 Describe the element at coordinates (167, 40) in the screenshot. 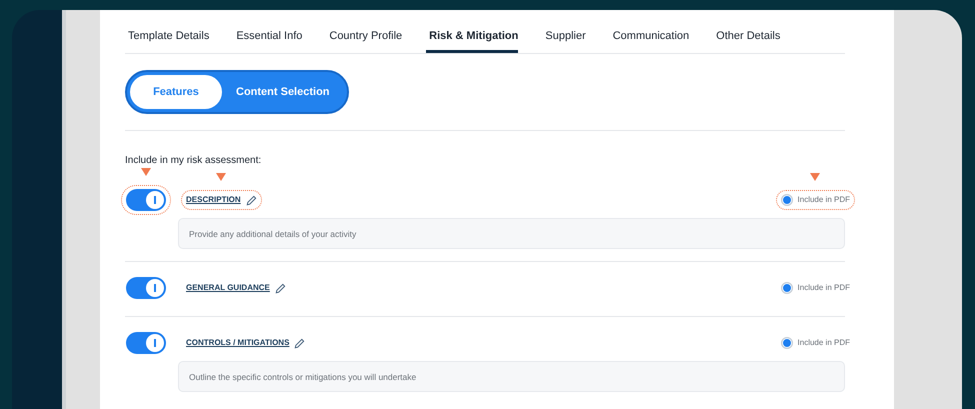

I see `tab: Template Details` at that location.